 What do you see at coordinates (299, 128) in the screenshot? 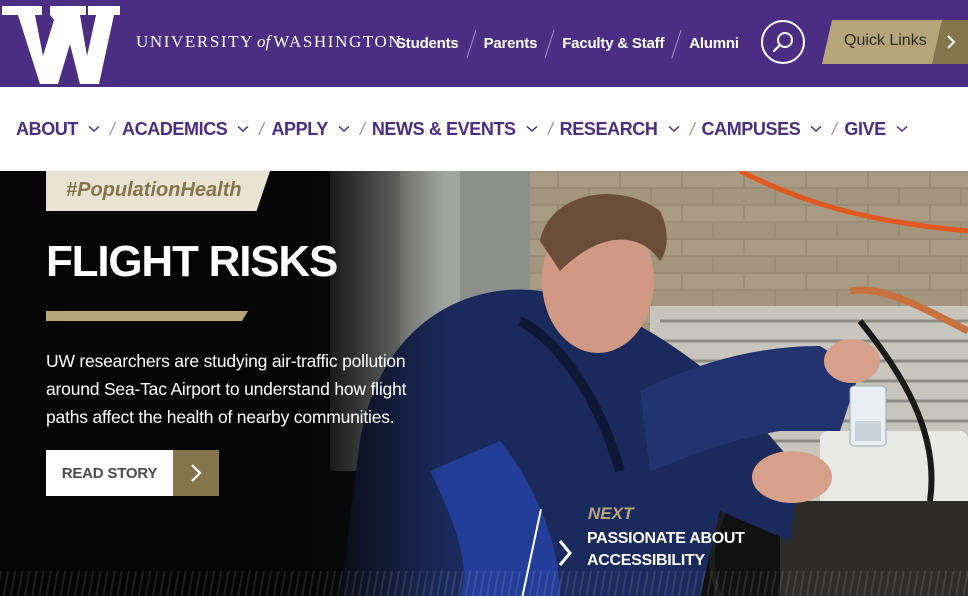
I see `nav-label: APPLY` at bounding box center [299, 128].